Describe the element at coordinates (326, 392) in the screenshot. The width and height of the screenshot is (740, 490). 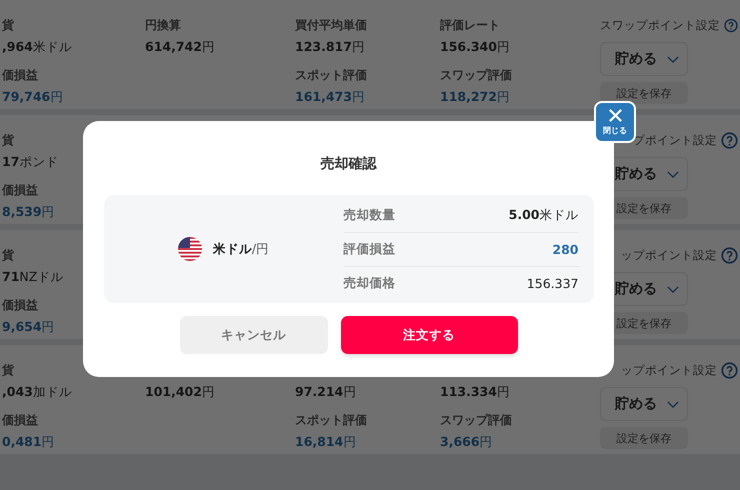
I see `field-value: 97.214円` at that location.